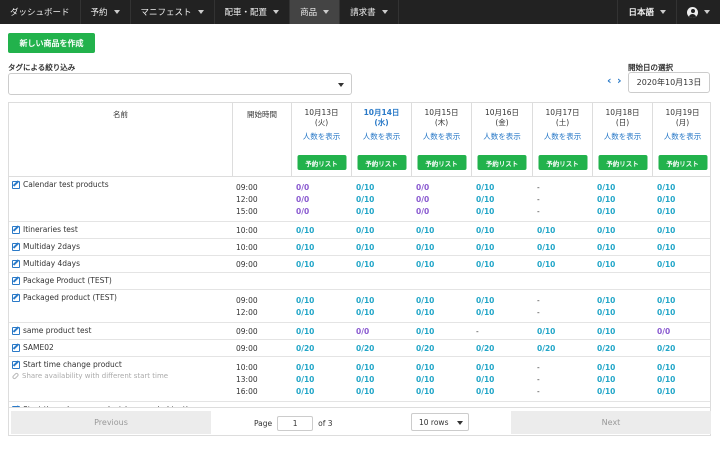 This screenshot has height=450, width=720. I want to click on user-menu, so click(698, 12).